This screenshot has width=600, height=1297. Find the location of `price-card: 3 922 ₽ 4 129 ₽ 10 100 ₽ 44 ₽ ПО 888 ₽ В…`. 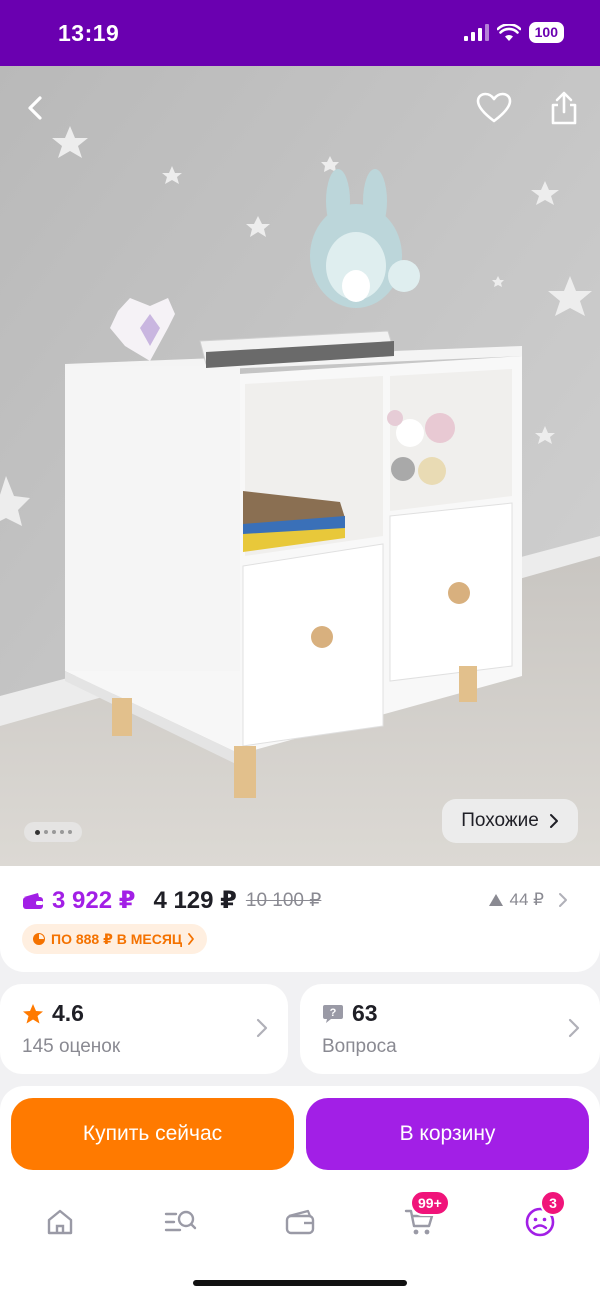

price-card: 3 922 ₽ 4 129 ₽ 10 100 ₽ 44 ₽ ПО 888 ₽ В… is located at coordinates (300, 919).